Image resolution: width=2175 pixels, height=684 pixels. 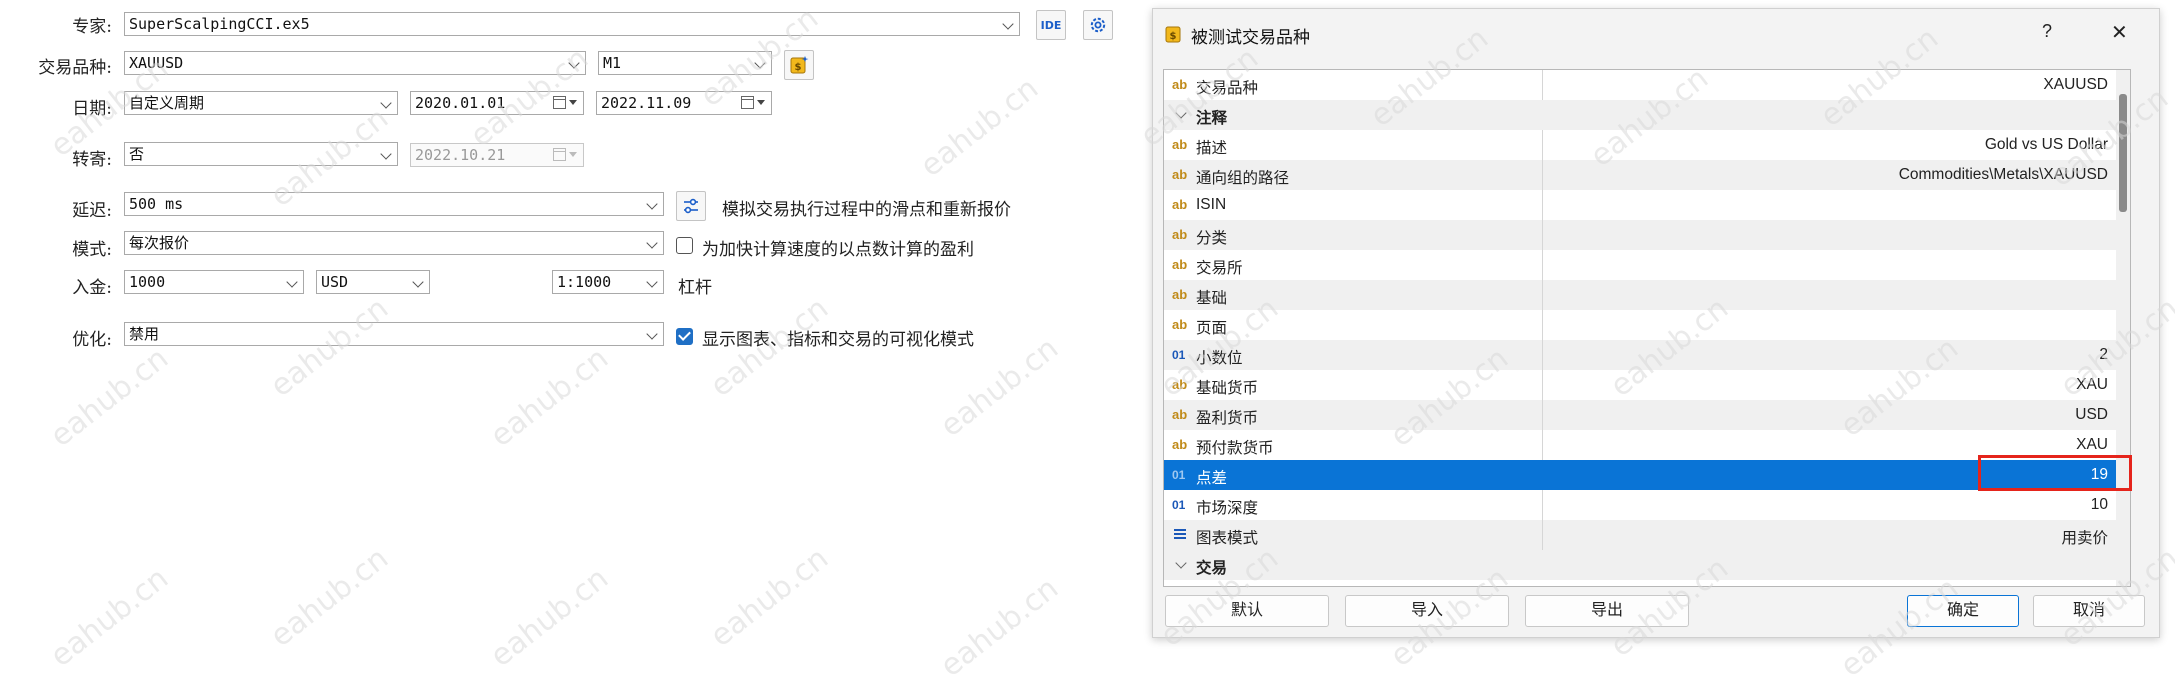 I want to click on forward-value: 否, so click(x=137, y=154).